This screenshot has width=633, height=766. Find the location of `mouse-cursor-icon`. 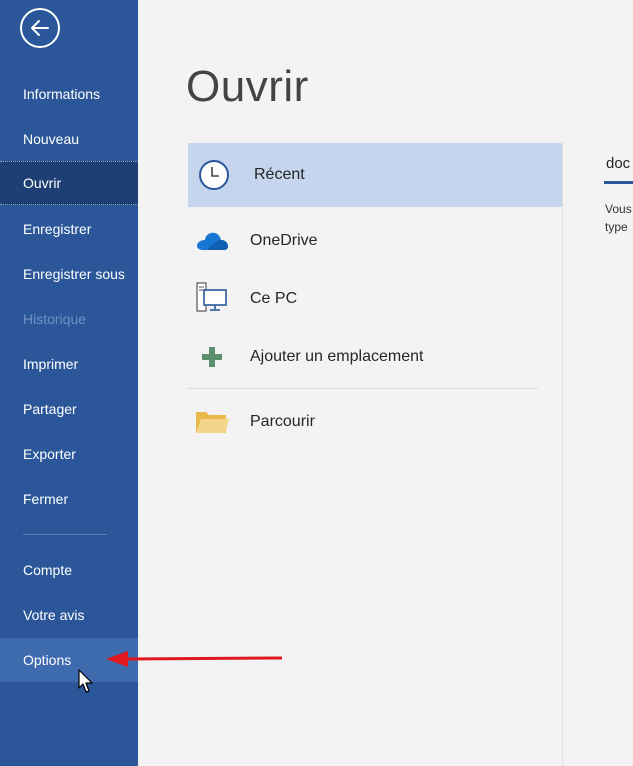

mouse-cursor-icon is located at coordinates (85, 681).